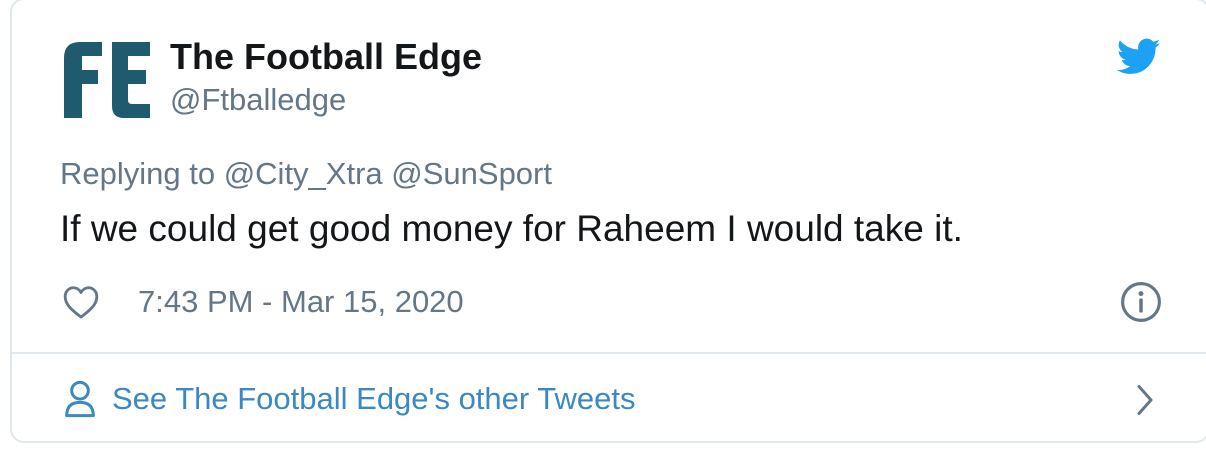  I want to click on author-handle: @Ftballedge, so click(258, 100).